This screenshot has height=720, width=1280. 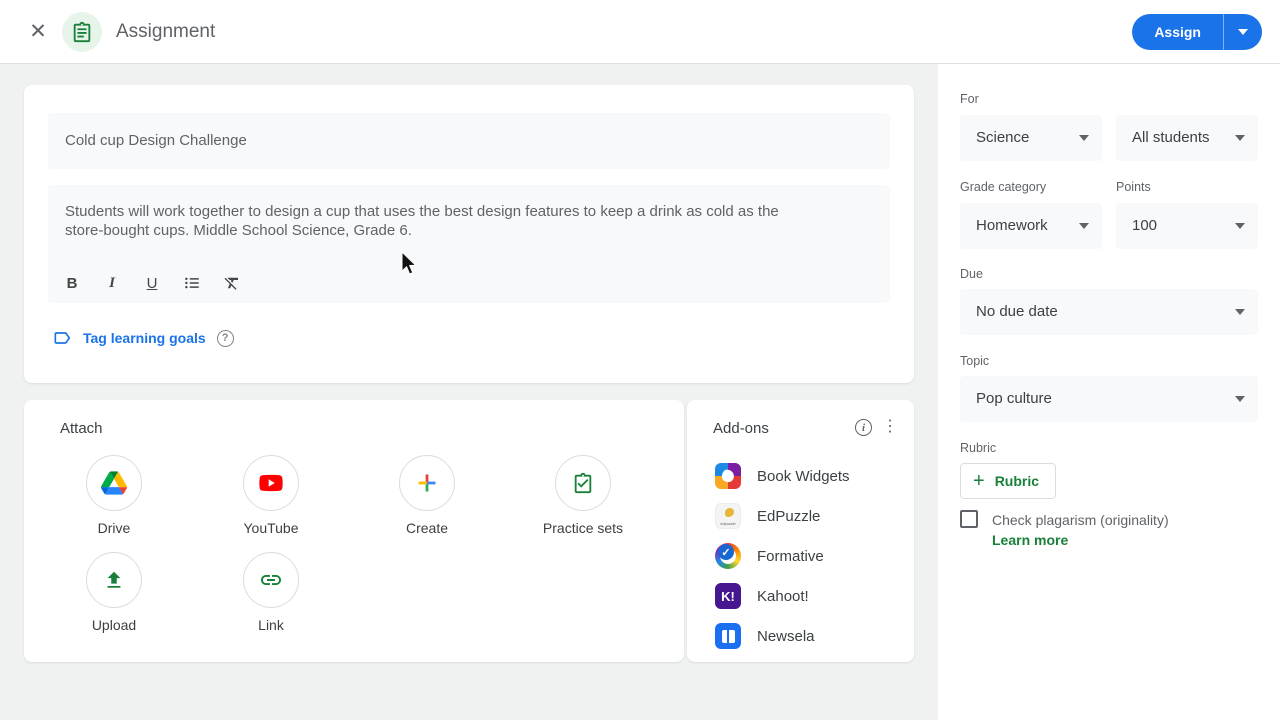 What do you see at coordinates (728, 596) in the screenshot?
I see `kahoot-icon: K!` at bounding box center [728, 596].